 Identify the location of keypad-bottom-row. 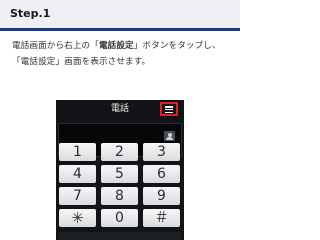
(120, 236).